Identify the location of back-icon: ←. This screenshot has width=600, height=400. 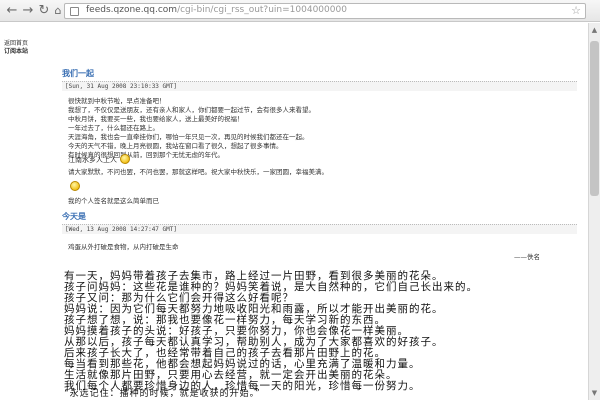
(12, 11).